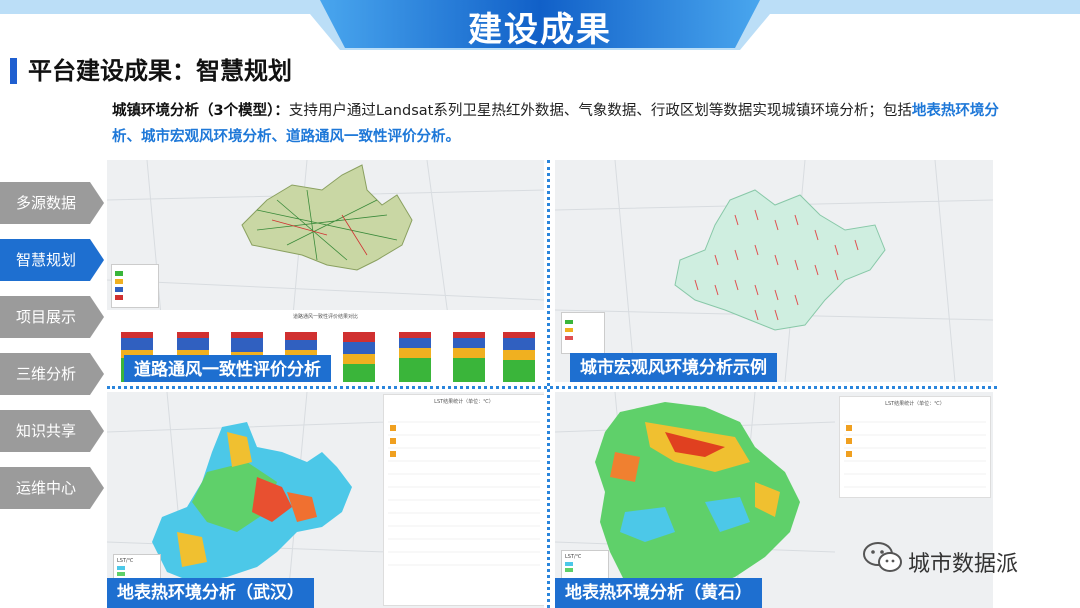 The image size is (1080, 608). Describe the element at coordinates (210, 593) in the screenshot. I see `wuhan-heat-caption: 地表热环境分析（武汉）` at that location.